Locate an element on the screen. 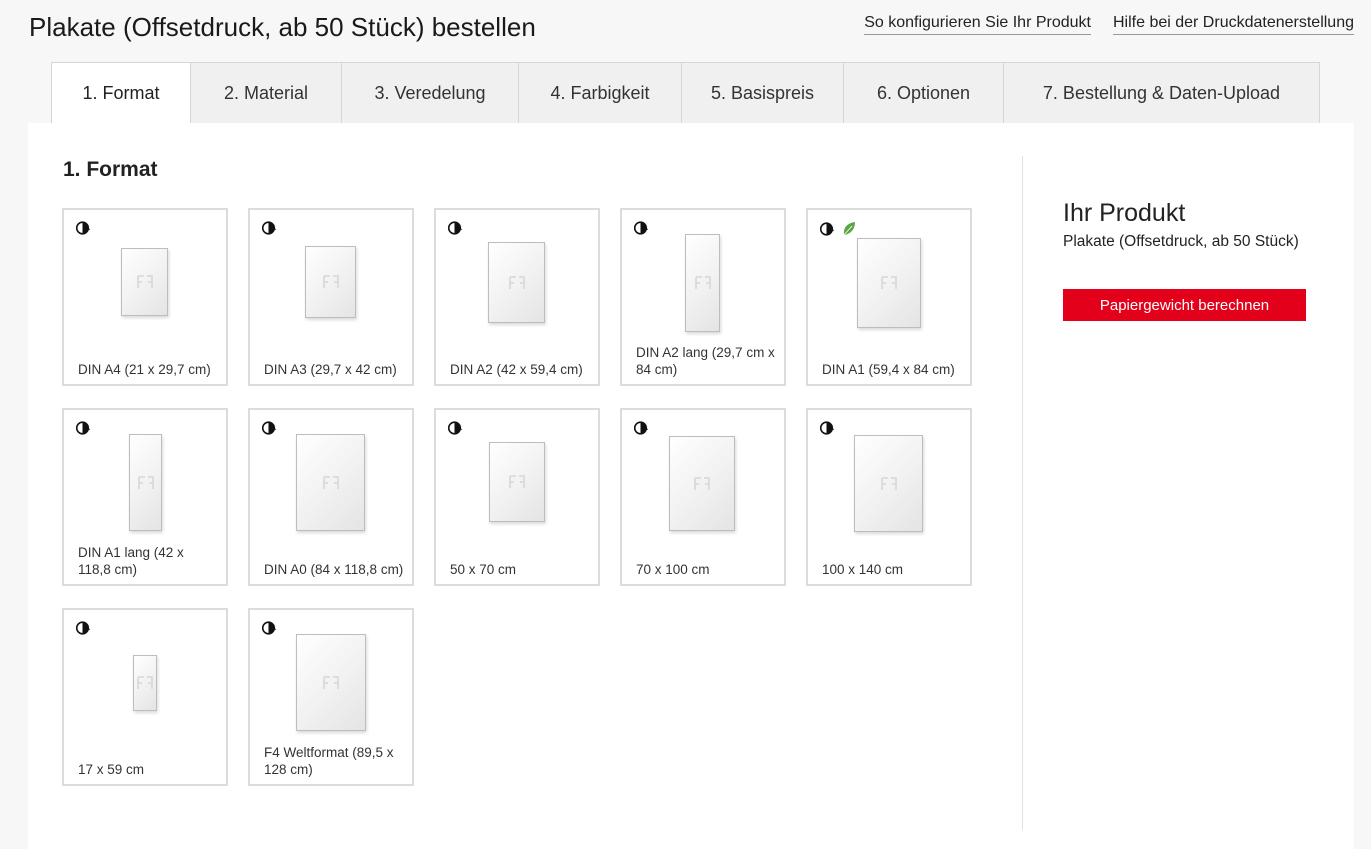 The height and width of the screenshot is (849, 1371). format-card: 100 x 140 cm is located at coordinates (889, 497).